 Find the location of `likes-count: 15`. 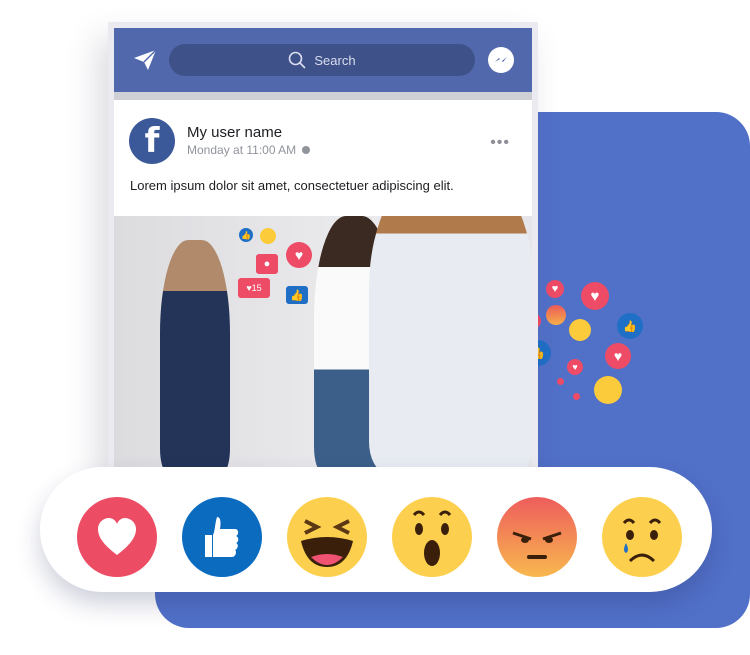

likes-count: 15 is located at coordinates (256, 288).